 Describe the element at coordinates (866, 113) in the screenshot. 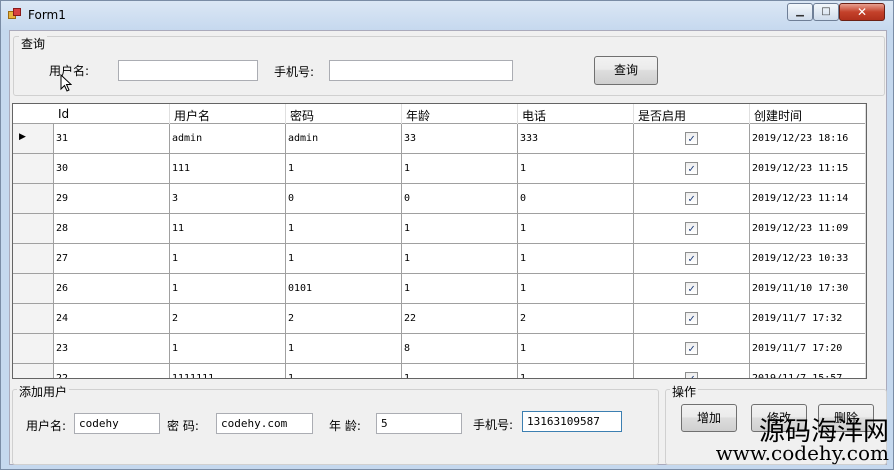

I see `scroll-up-icon: ▲` at that location.